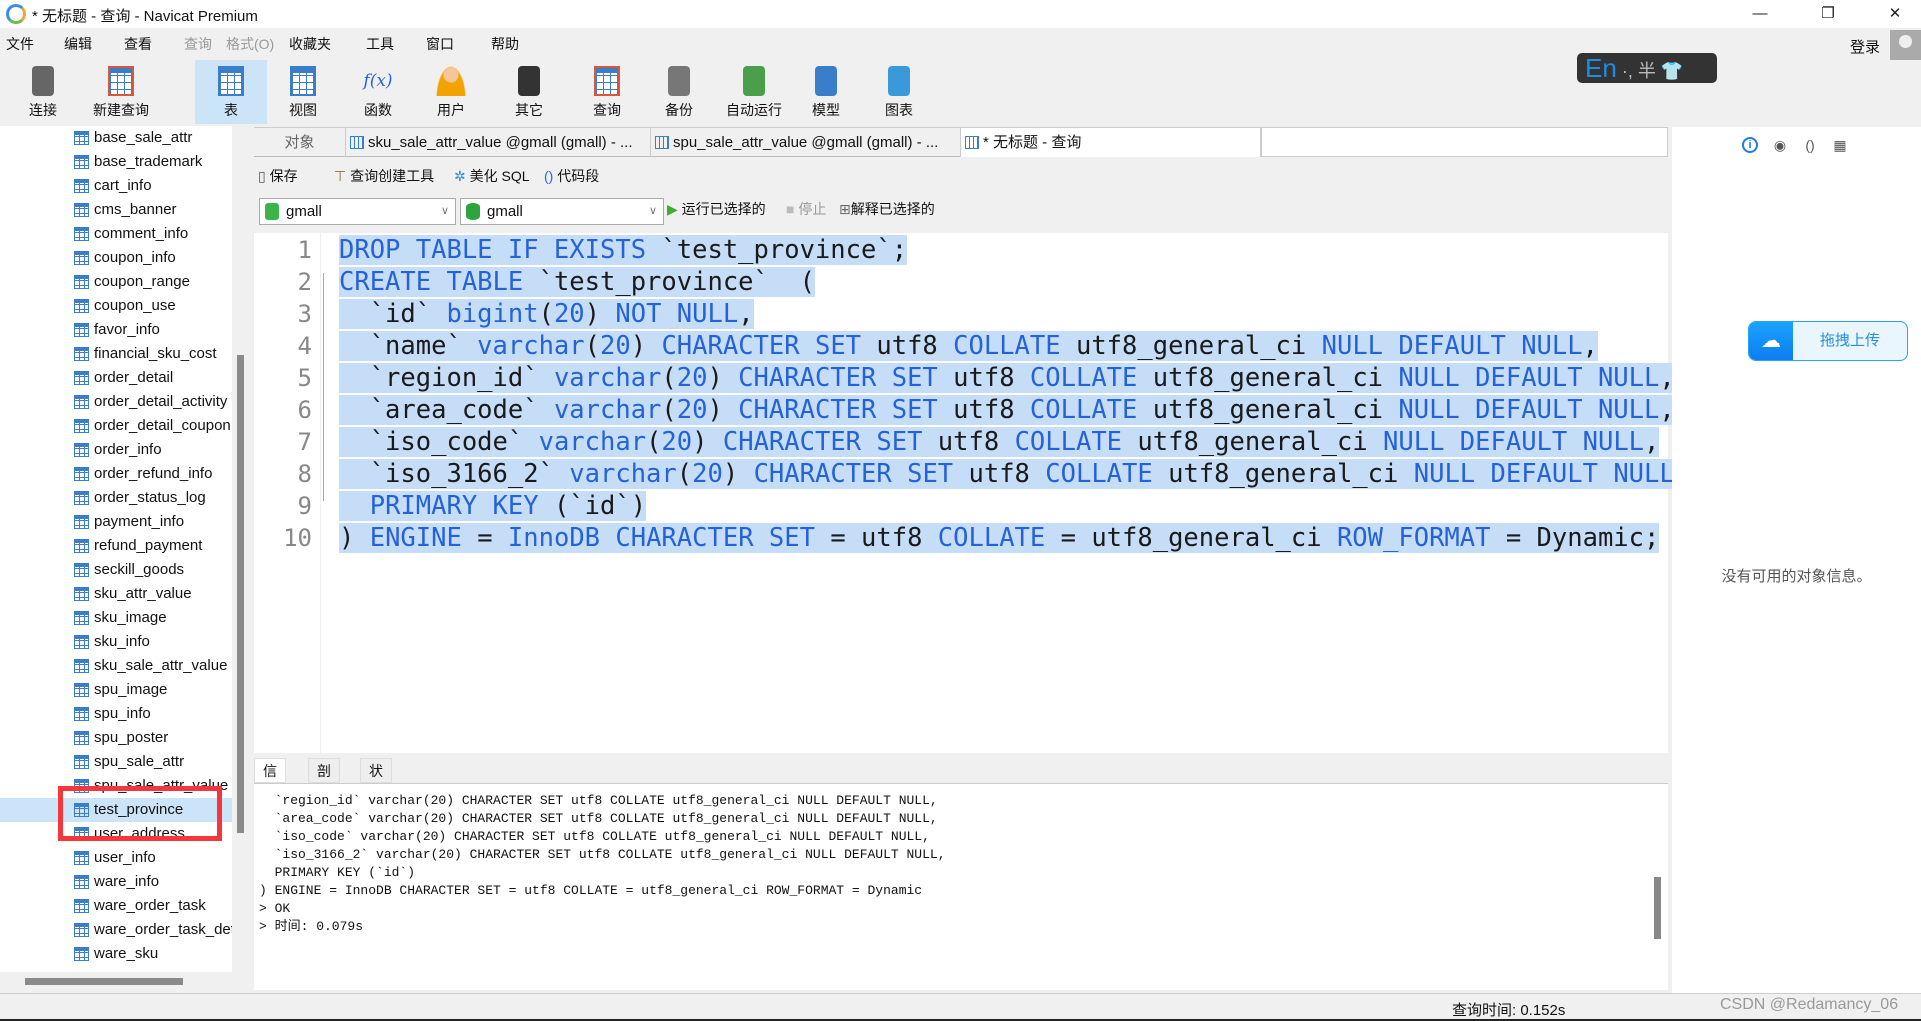  What do you see at coordinates (1111, 142) in the screenshot?
I see `tab-3: * 无标题 - 查询` at bounding box center [1111, 142].